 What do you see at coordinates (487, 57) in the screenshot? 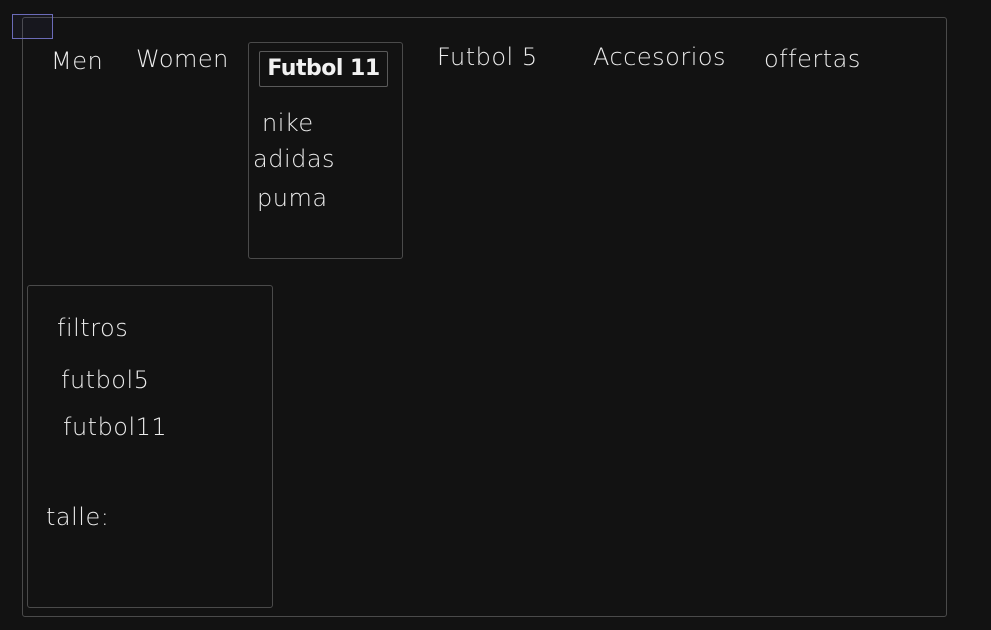
I see `nav-futbol5: Futbol 5` at bounding box center [487, 57].